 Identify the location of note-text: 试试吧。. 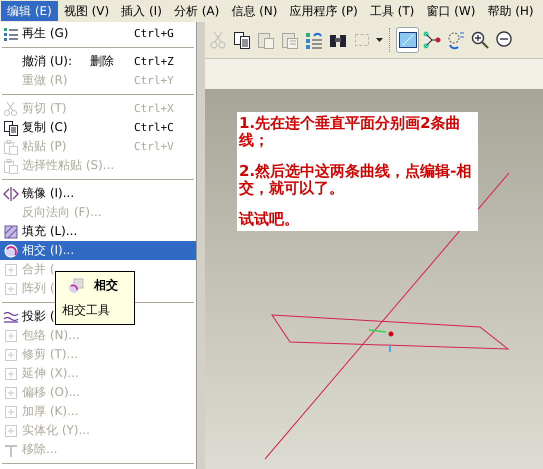
(269, 219).